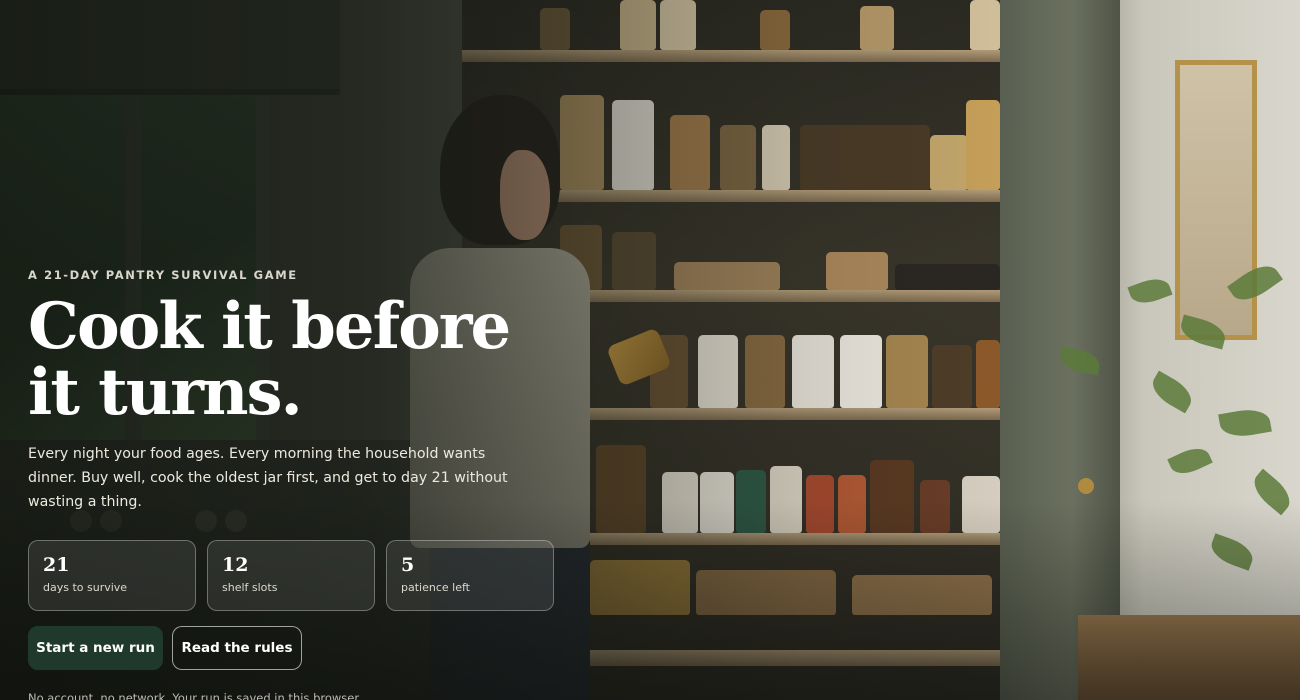 This screenshot has width=1300, height=700. I want to click on stat-label: shelf slots, so click(250, 587).